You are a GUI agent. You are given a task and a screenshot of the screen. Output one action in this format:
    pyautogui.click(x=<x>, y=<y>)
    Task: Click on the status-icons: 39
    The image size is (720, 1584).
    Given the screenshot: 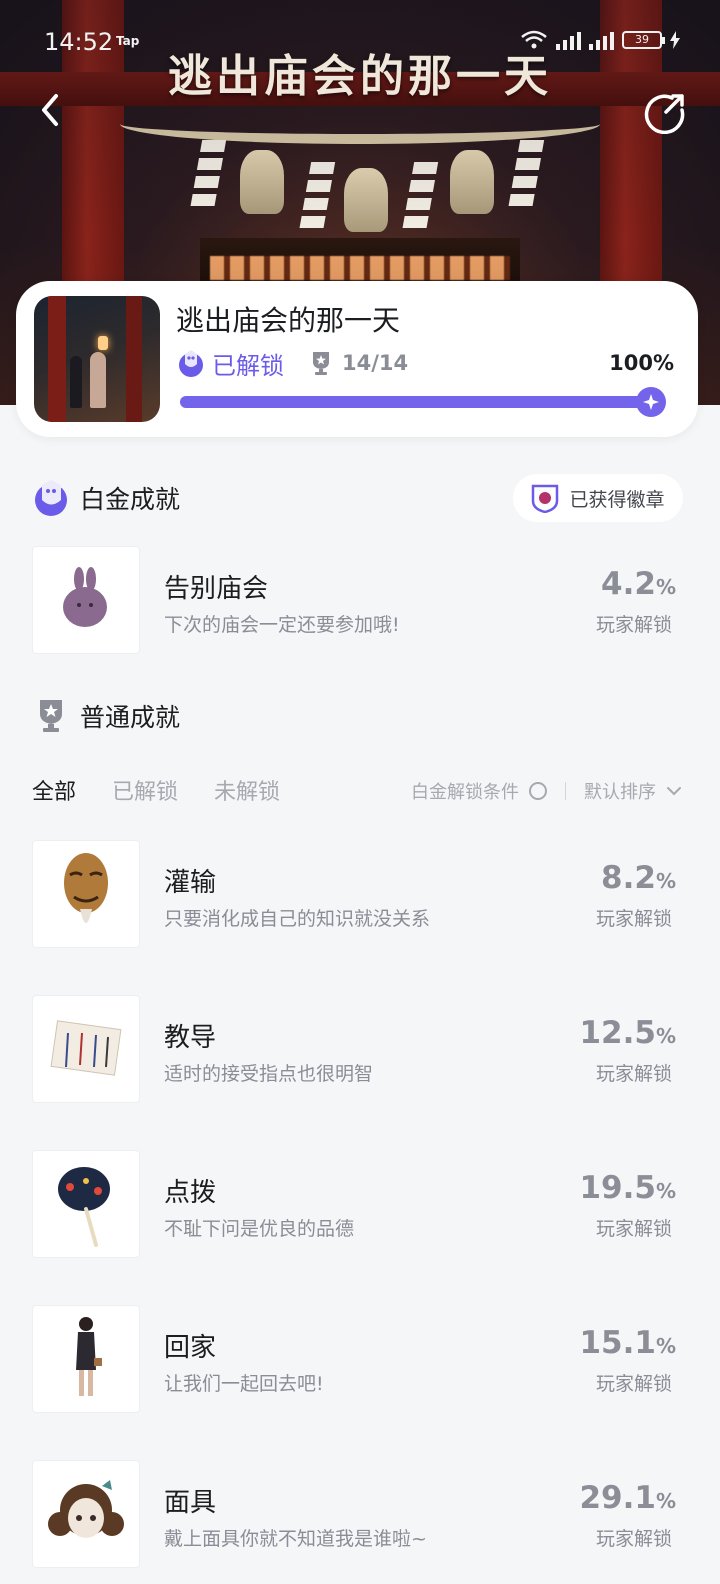 What is the action you would take?
    pyautogui.click(x=600, y=40)
    